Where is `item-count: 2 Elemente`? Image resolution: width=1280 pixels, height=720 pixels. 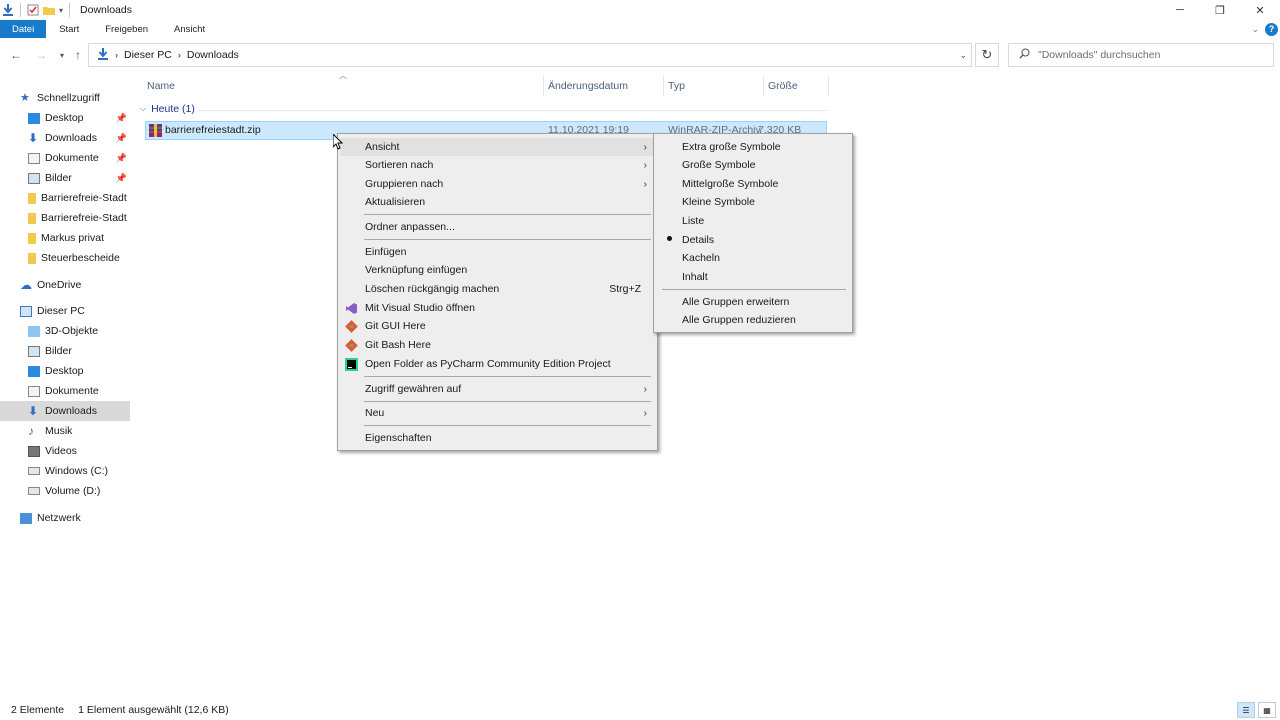 item-count: 2 Elemente is located at coordinates (38, 710).